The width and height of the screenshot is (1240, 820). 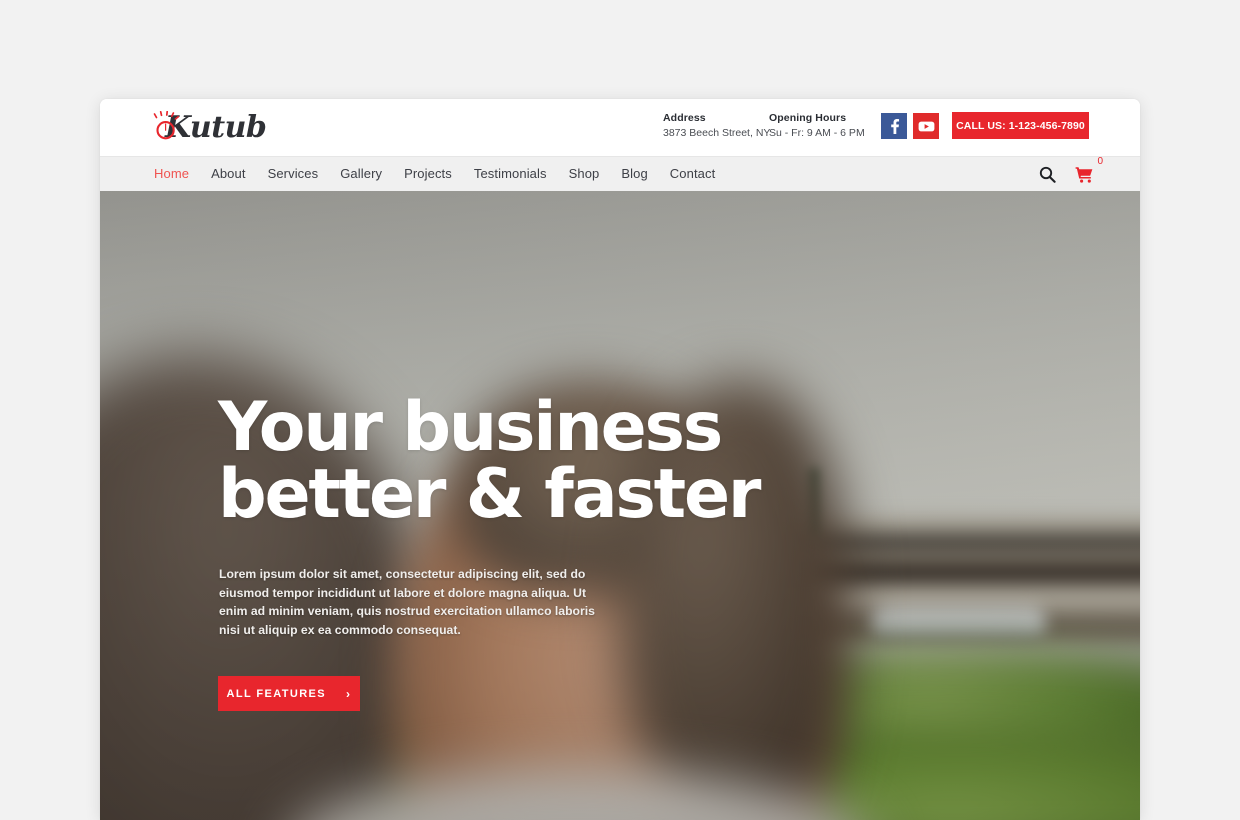 What do you see at coordinates (926, 126) in the screenshot?
I see `youtube-icon` at bounding box center [926, 126].